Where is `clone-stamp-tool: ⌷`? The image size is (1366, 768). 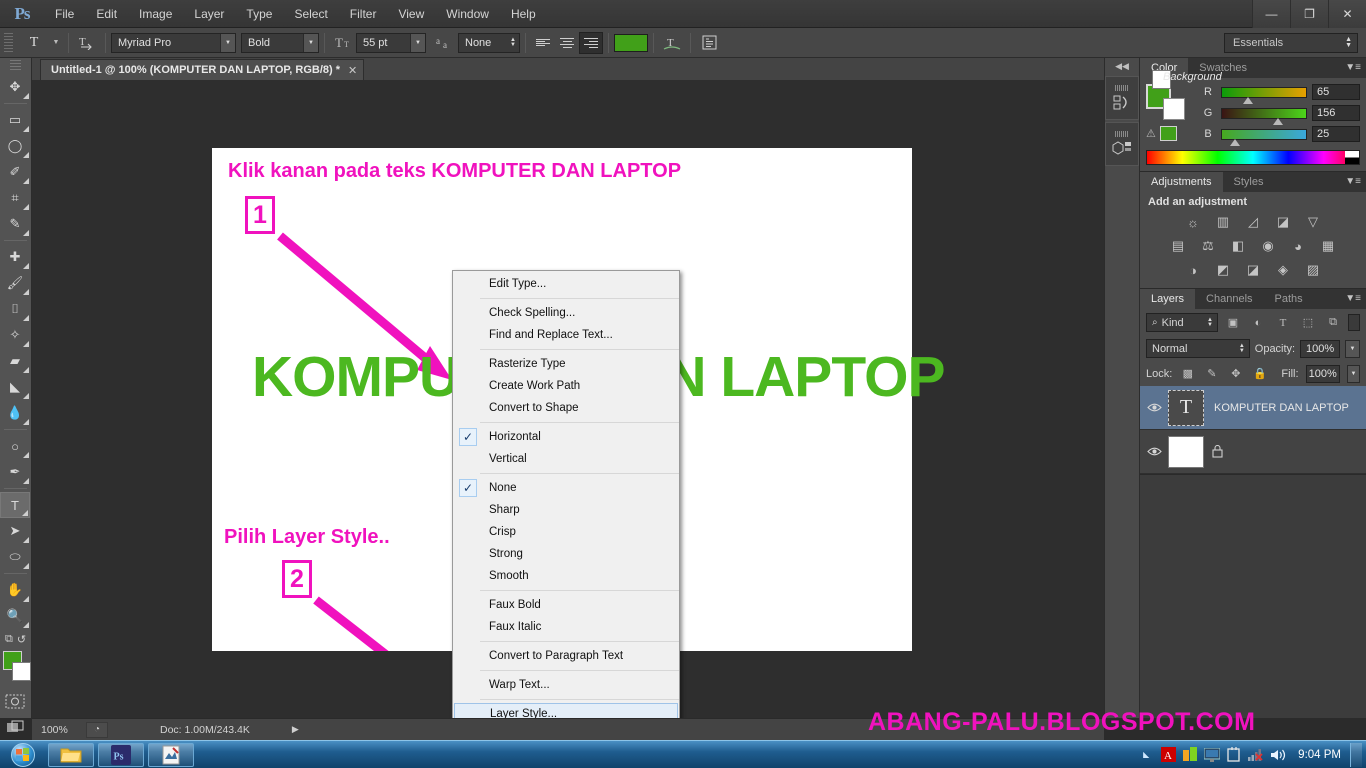
clone-stamp-tool: ⌷ is located at coordinates (15, 309).